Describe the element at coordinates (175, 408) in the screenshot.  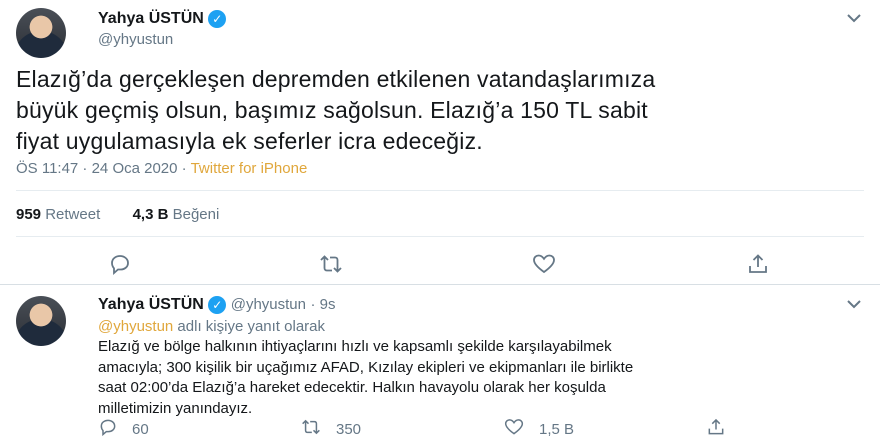
I see `reply-text-line: milletimizin yanındayız.` at that location.